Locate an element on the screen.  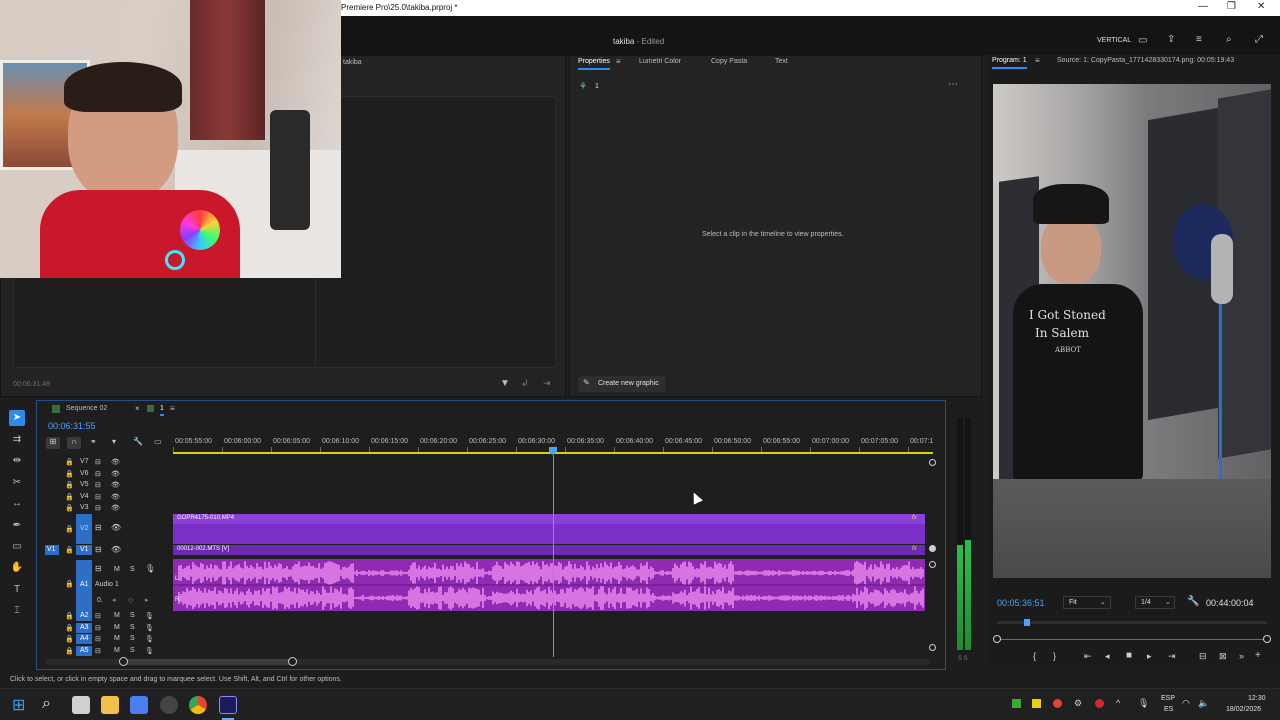
selection-tool-icon: ➤ is located at coordinates (17, 418).